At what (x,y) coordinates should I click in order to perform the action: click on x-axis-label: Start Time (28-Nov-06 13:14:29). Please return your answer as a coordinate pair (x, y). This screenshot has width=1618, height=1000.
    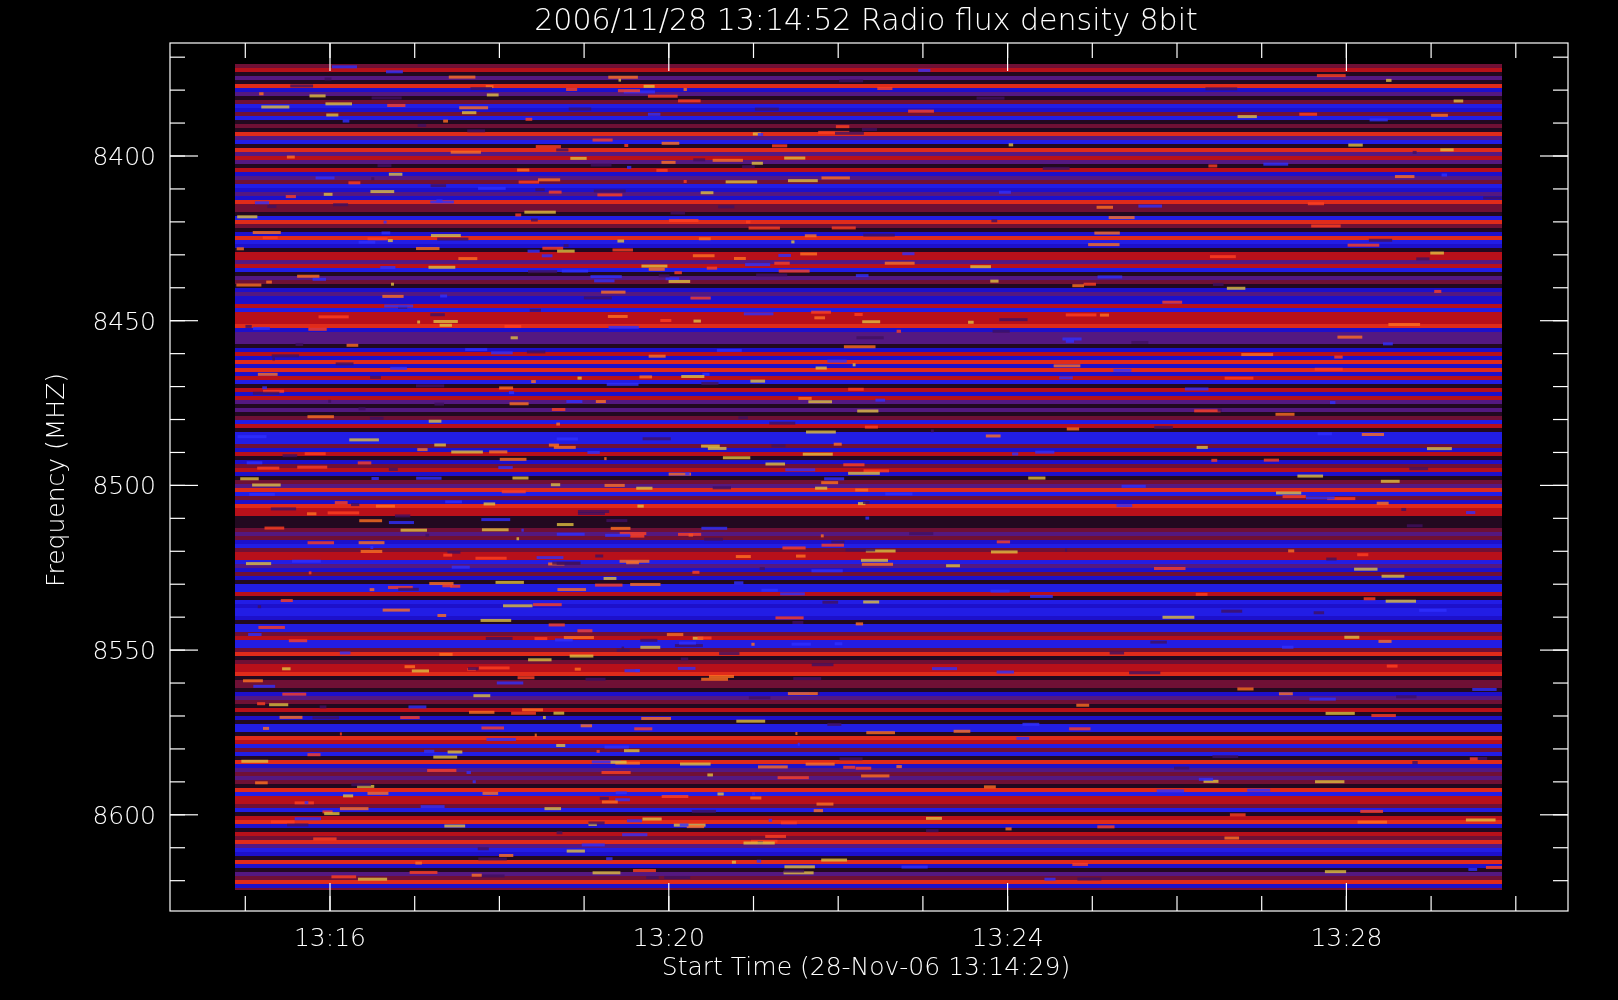
    Looking at the image, I should click on (866, 966).